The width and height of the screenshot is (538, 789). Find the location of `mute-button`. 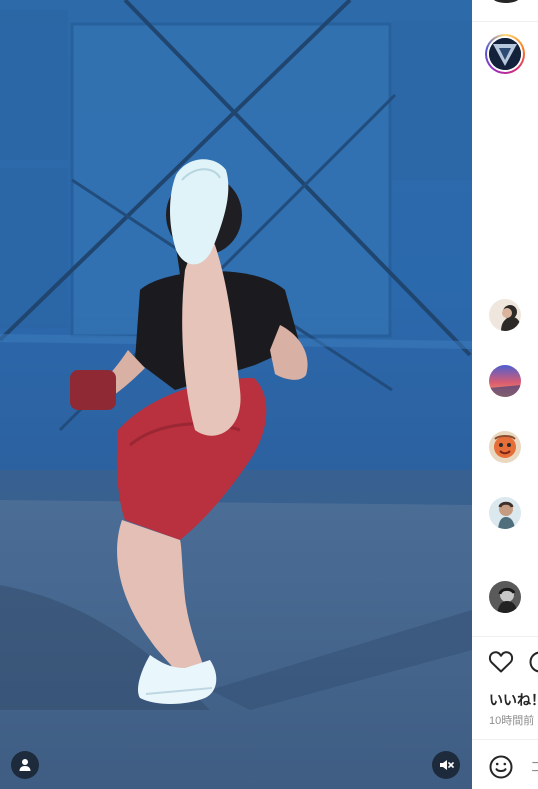

mute-button is located at coordinates (446, 765).